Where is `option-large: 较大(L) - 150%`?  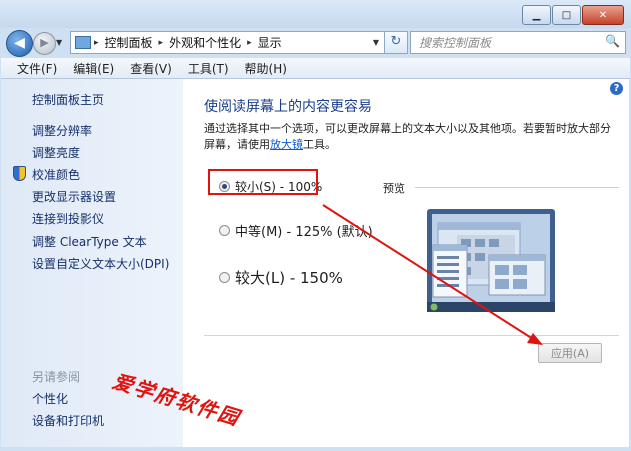 option-large: 较大(L) - 150% is located at coordinates (281, 277).